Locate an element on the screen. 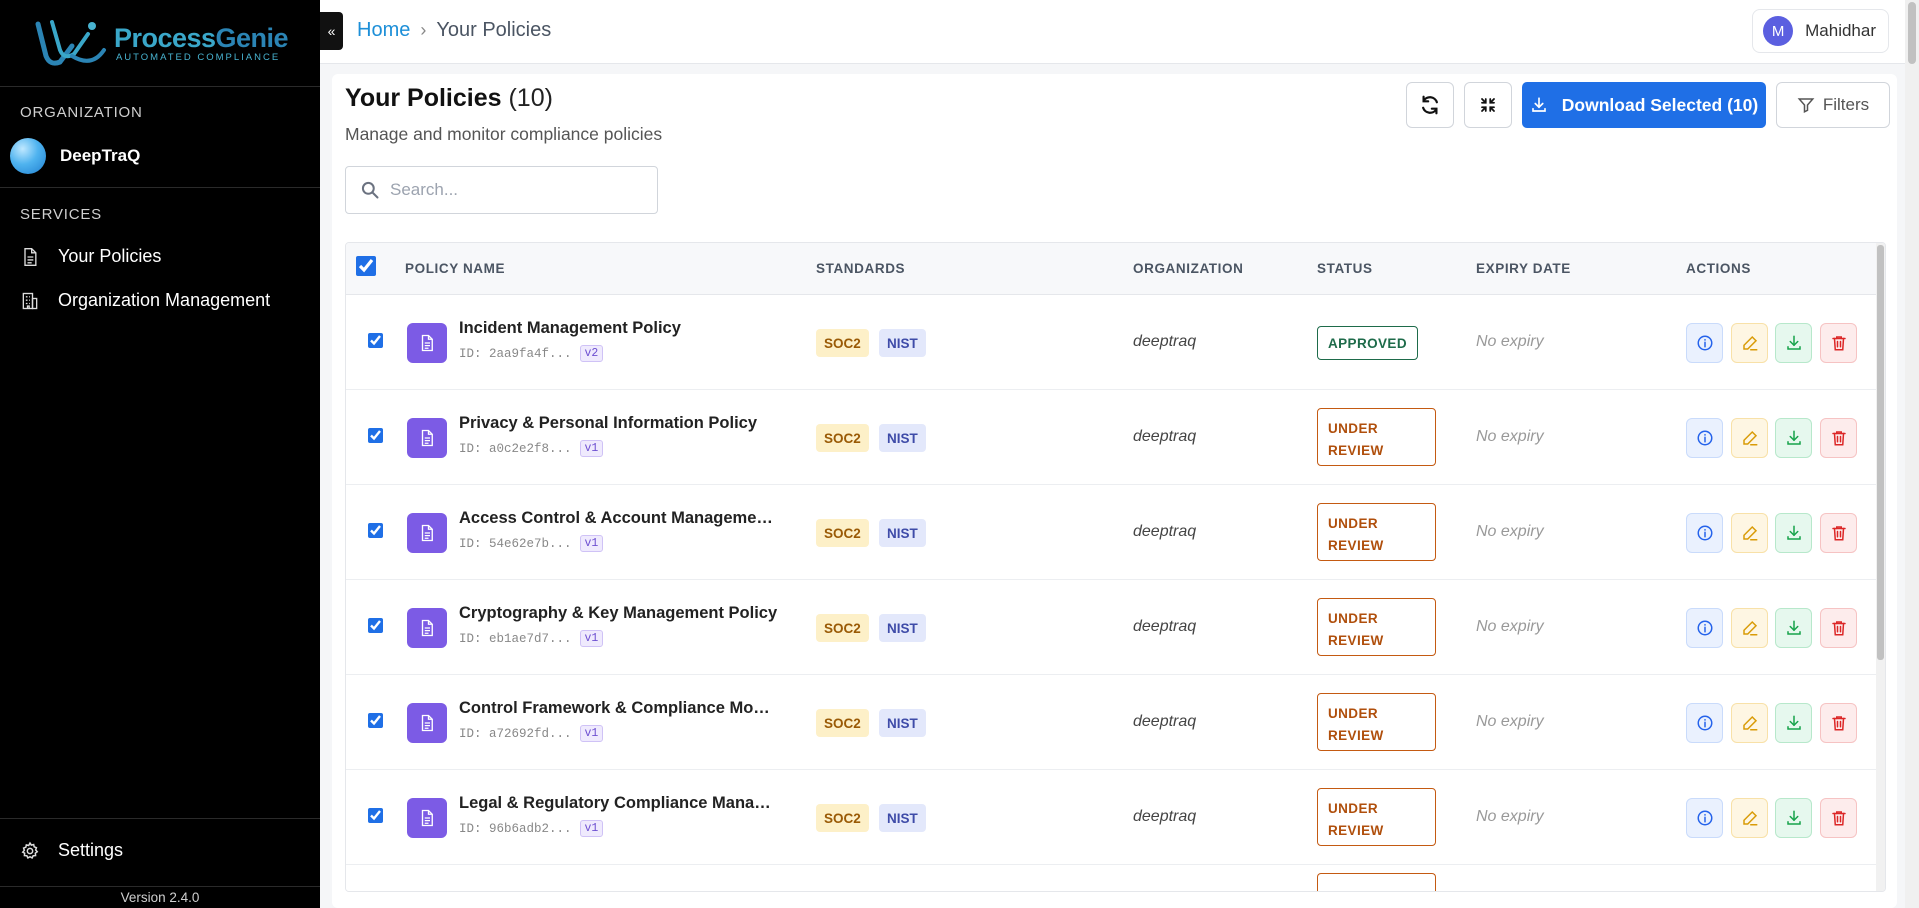  document-icon is located at coordinates (427, 438).